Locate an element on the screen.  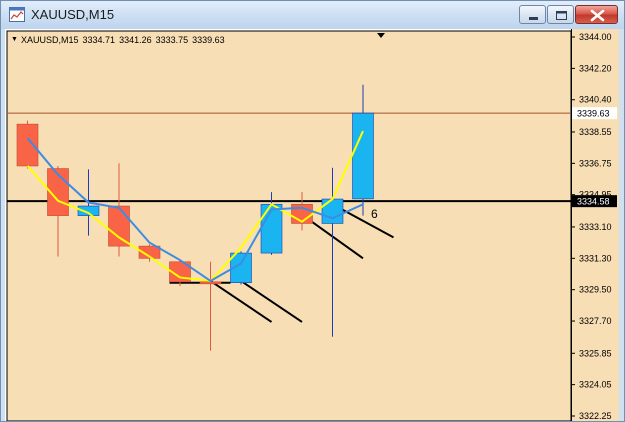
info-symbol: XAUUSD,M15 is located at coordinates (50, 40).